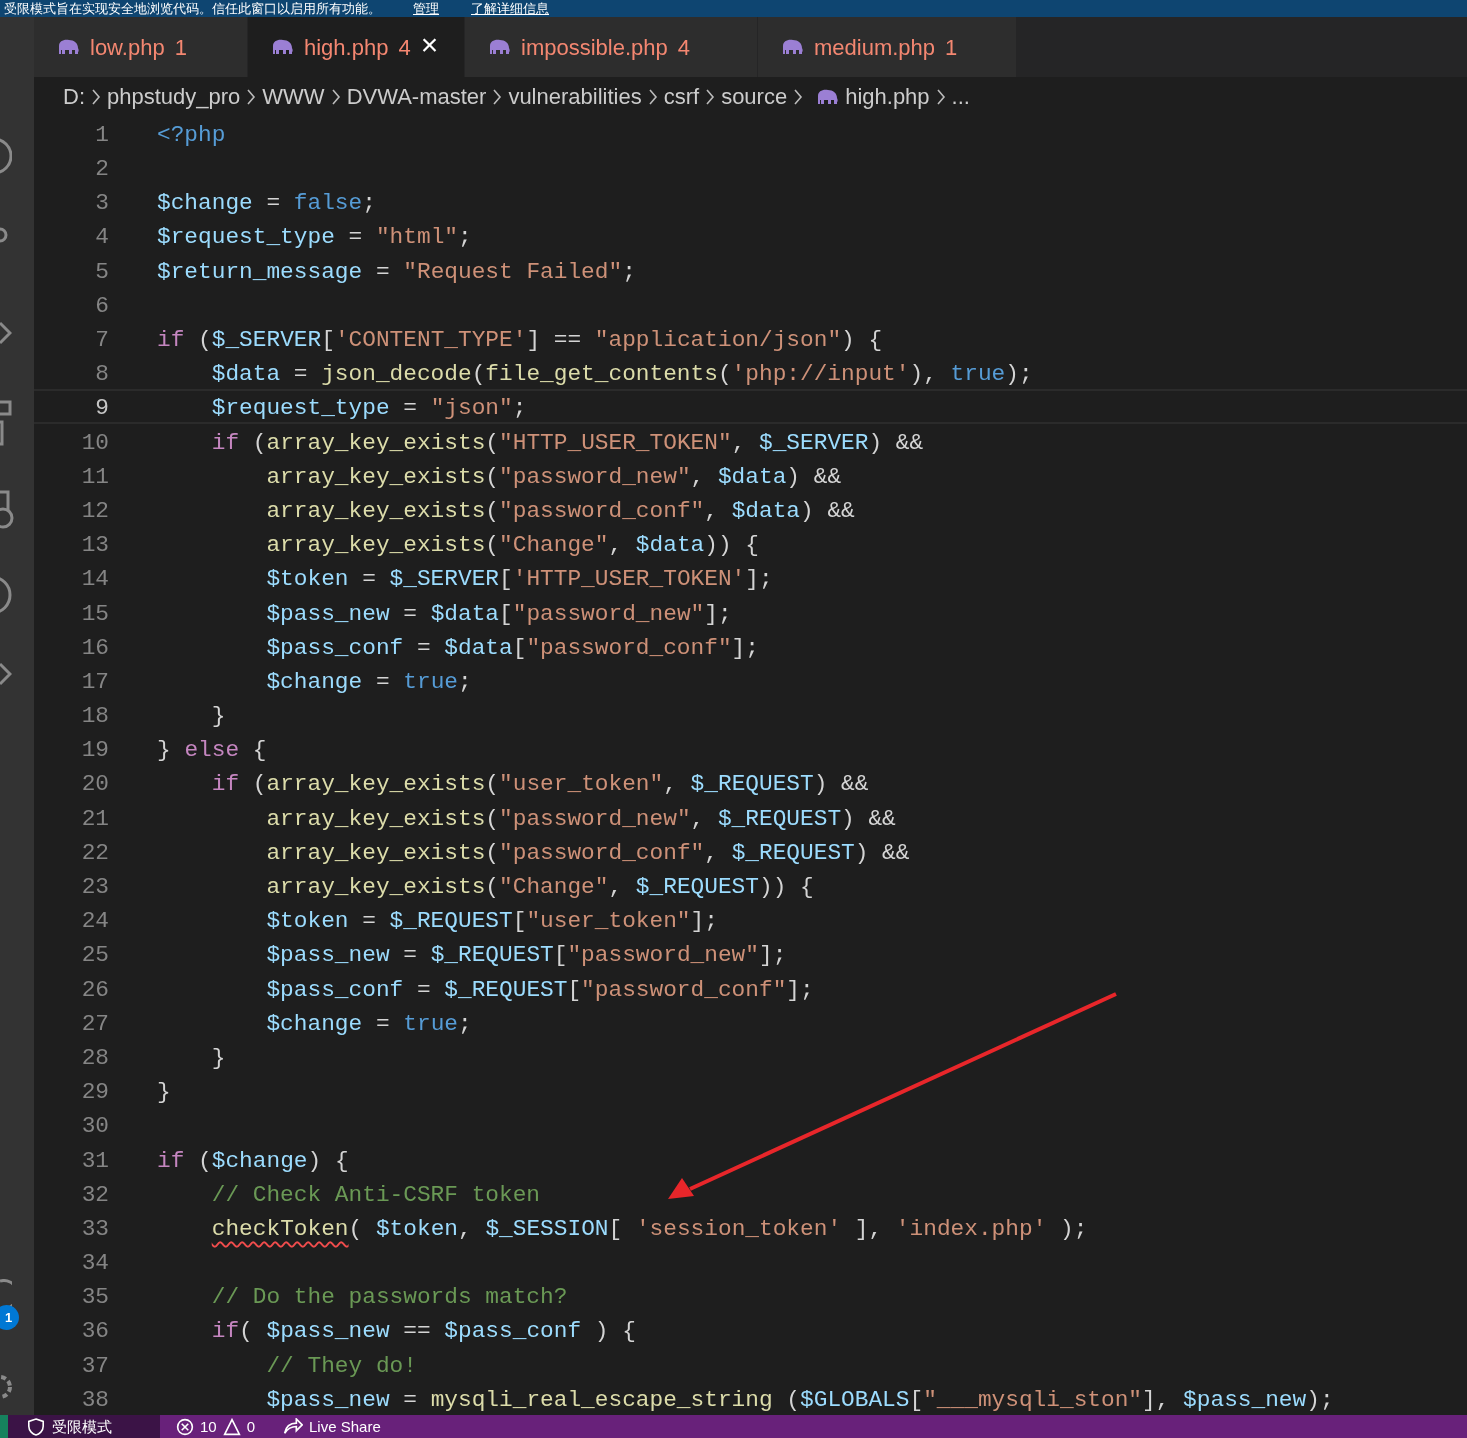 The width and height of the screenshot is (1467, 1438). I want to click on line-number: 13, so click(94, 545).